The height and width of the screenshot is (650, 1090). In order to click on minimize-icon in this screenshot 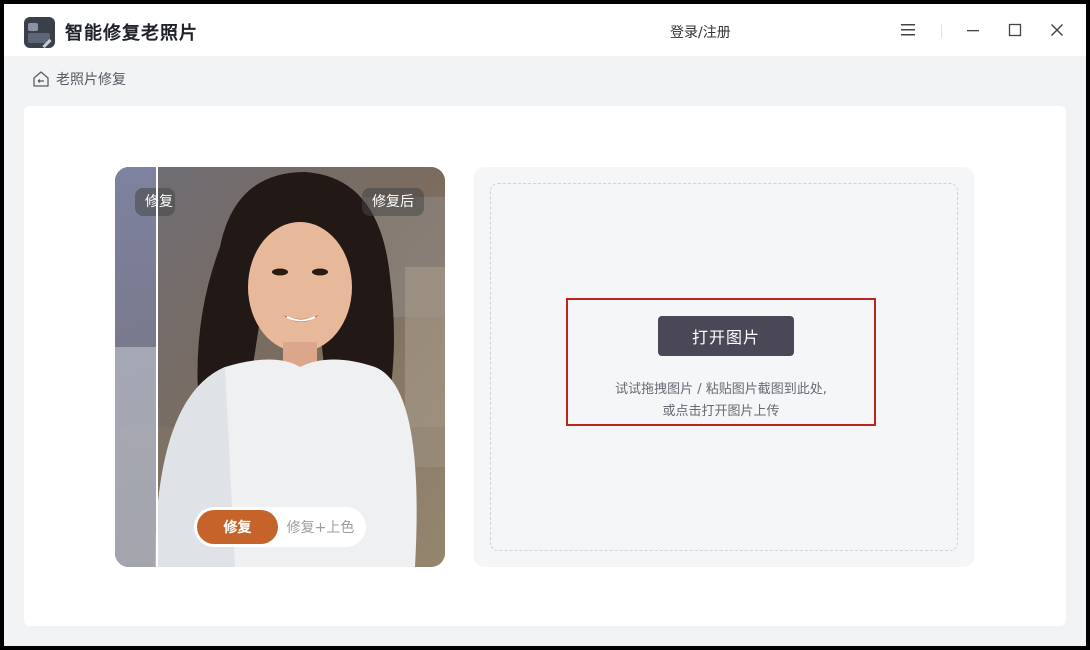, I will do `click(973, 31)`.